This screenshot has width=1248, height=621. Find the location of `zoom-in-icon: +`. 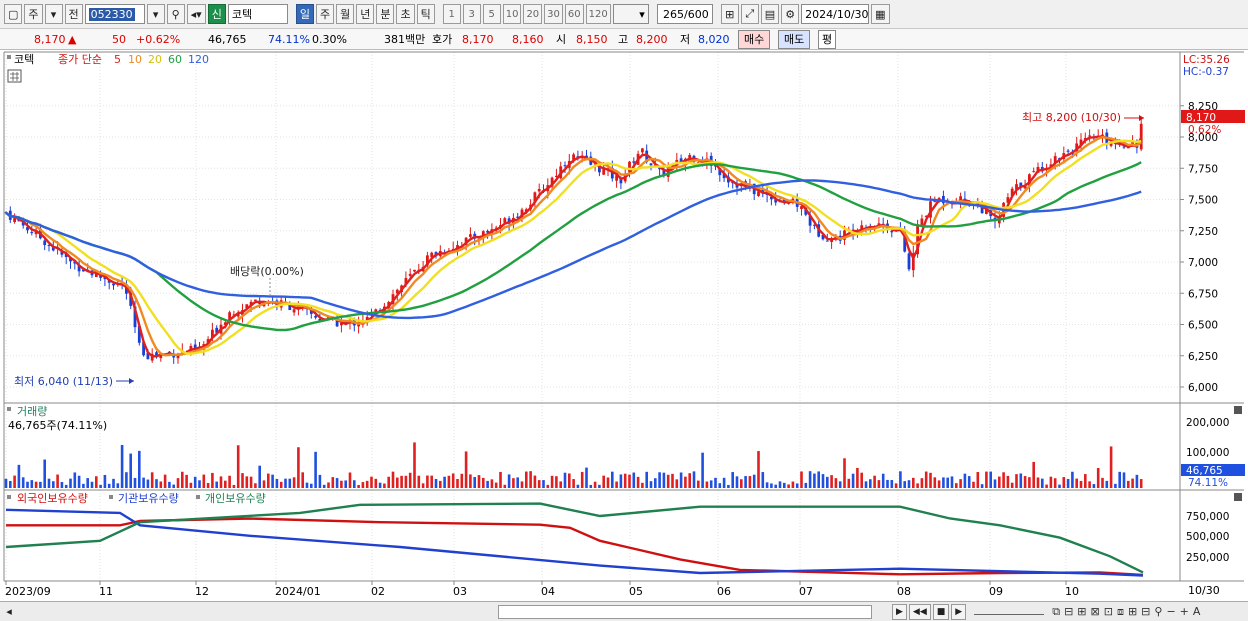

zoom-in-icon: + is located at coordinates (1184, 612).